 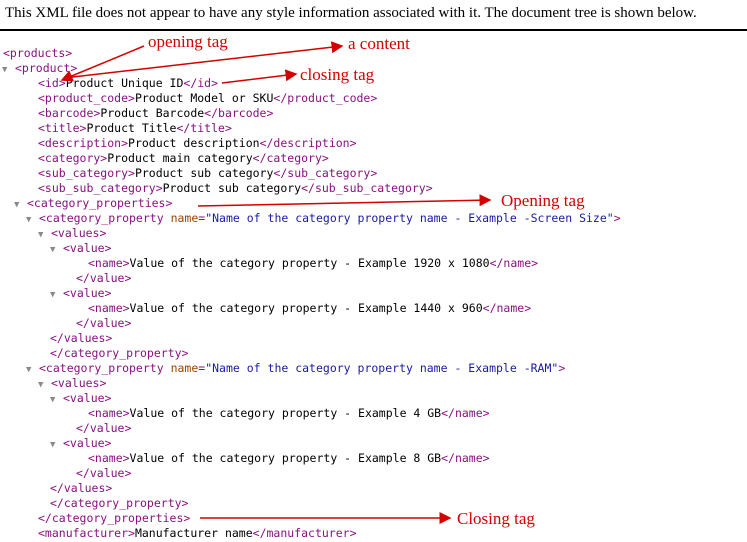 What do you see at coordinates (337, 74) in the screenshot?
I see `annotation-closing-tag: closing tag` at bounding box center [337, 74].